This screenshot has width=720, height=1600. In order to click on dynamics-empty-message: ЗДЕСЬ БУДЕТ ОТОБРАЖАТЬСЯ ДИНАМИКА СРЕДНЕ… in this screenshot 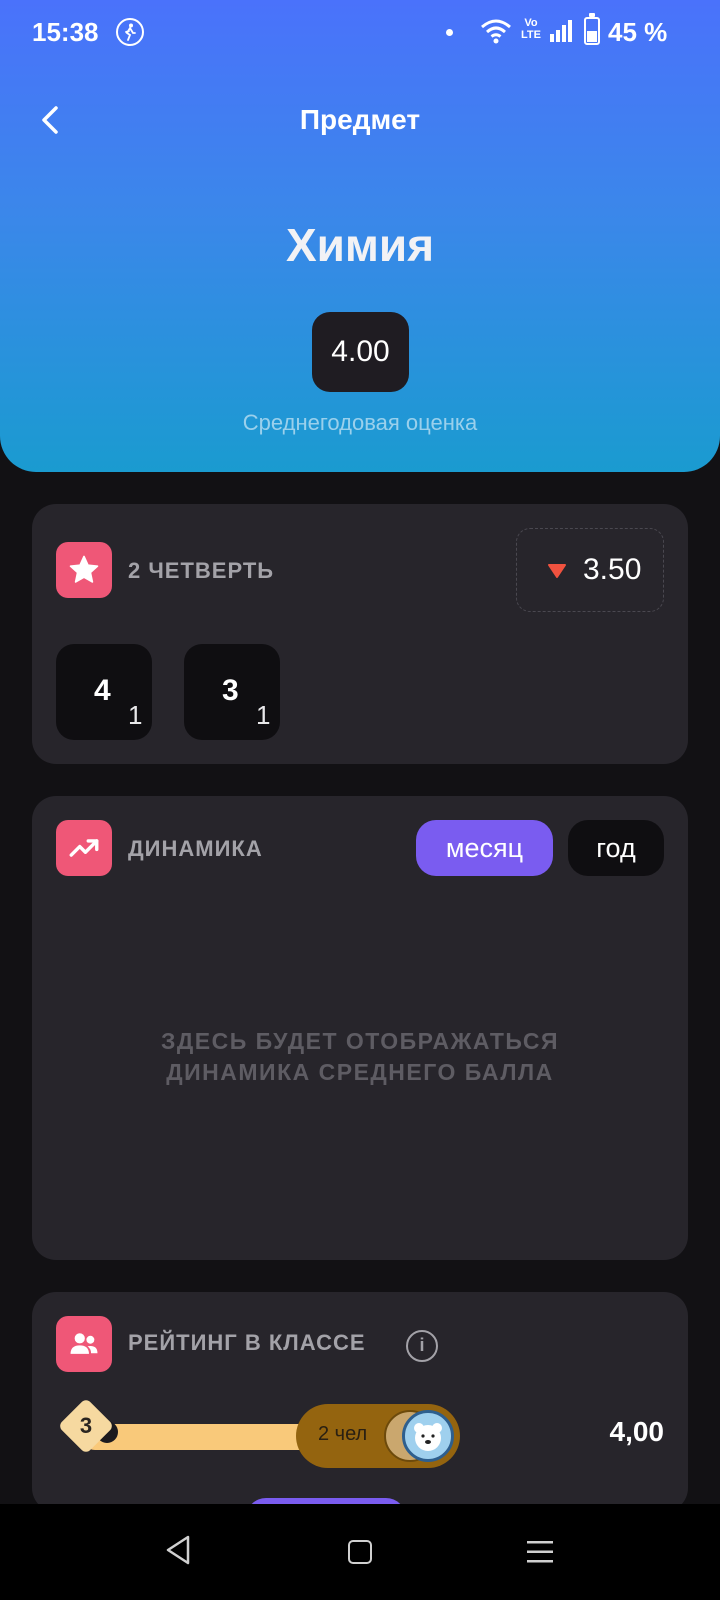, I will do `click(360, 1057)`.